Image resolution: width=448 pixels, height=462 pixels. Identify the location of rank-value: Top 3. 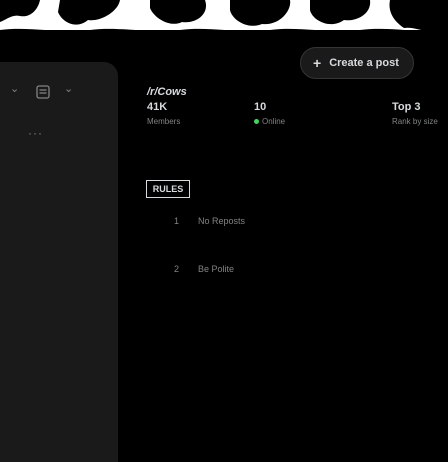
(406, 107).